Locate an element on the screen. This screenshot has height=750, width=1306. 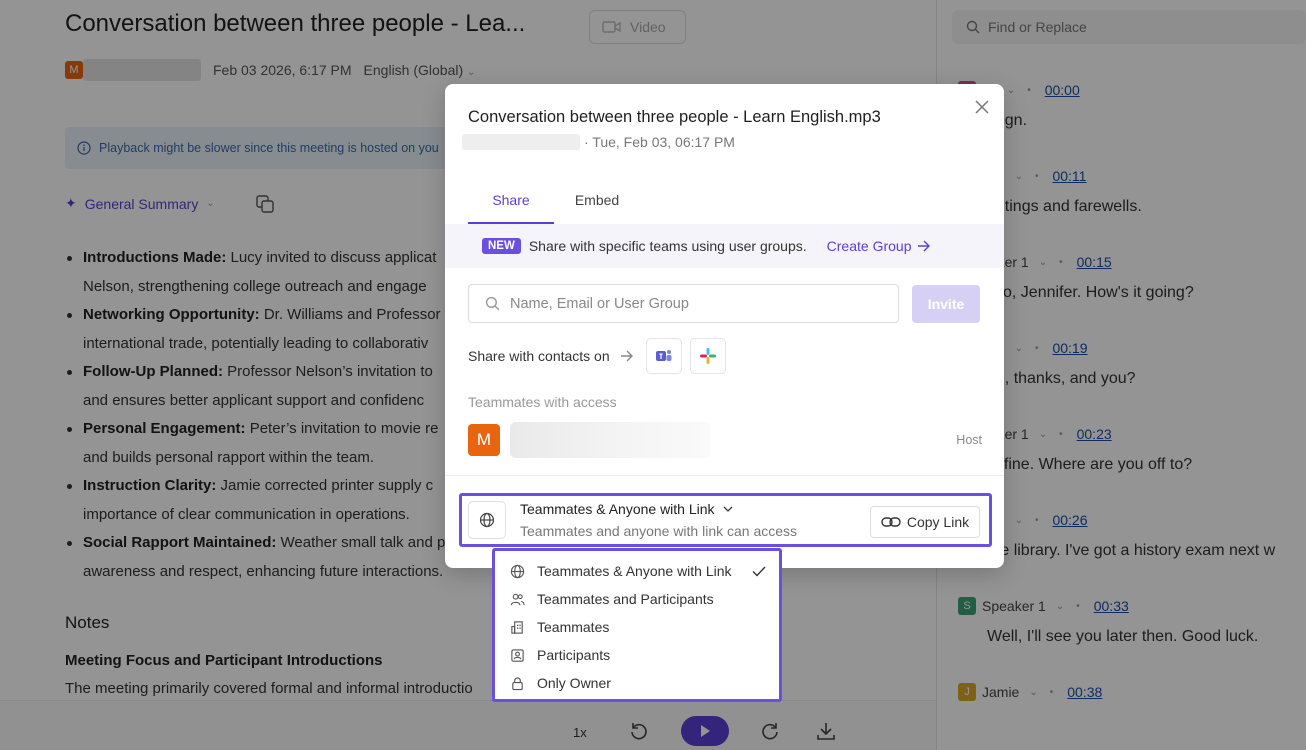
option-label: Teammates is located at coordinates (573, 627).